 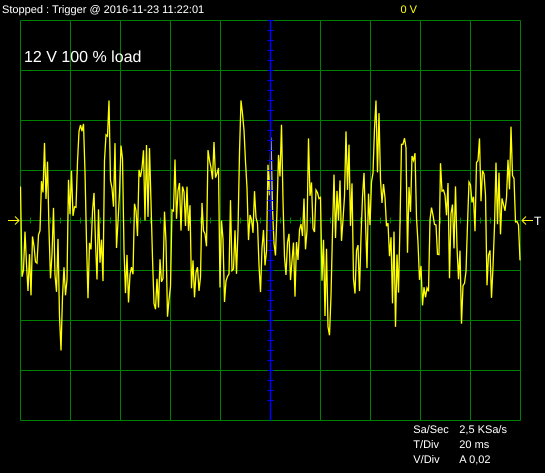 I want to click on readout-value: 20 ms, so click(x=474, y=445).